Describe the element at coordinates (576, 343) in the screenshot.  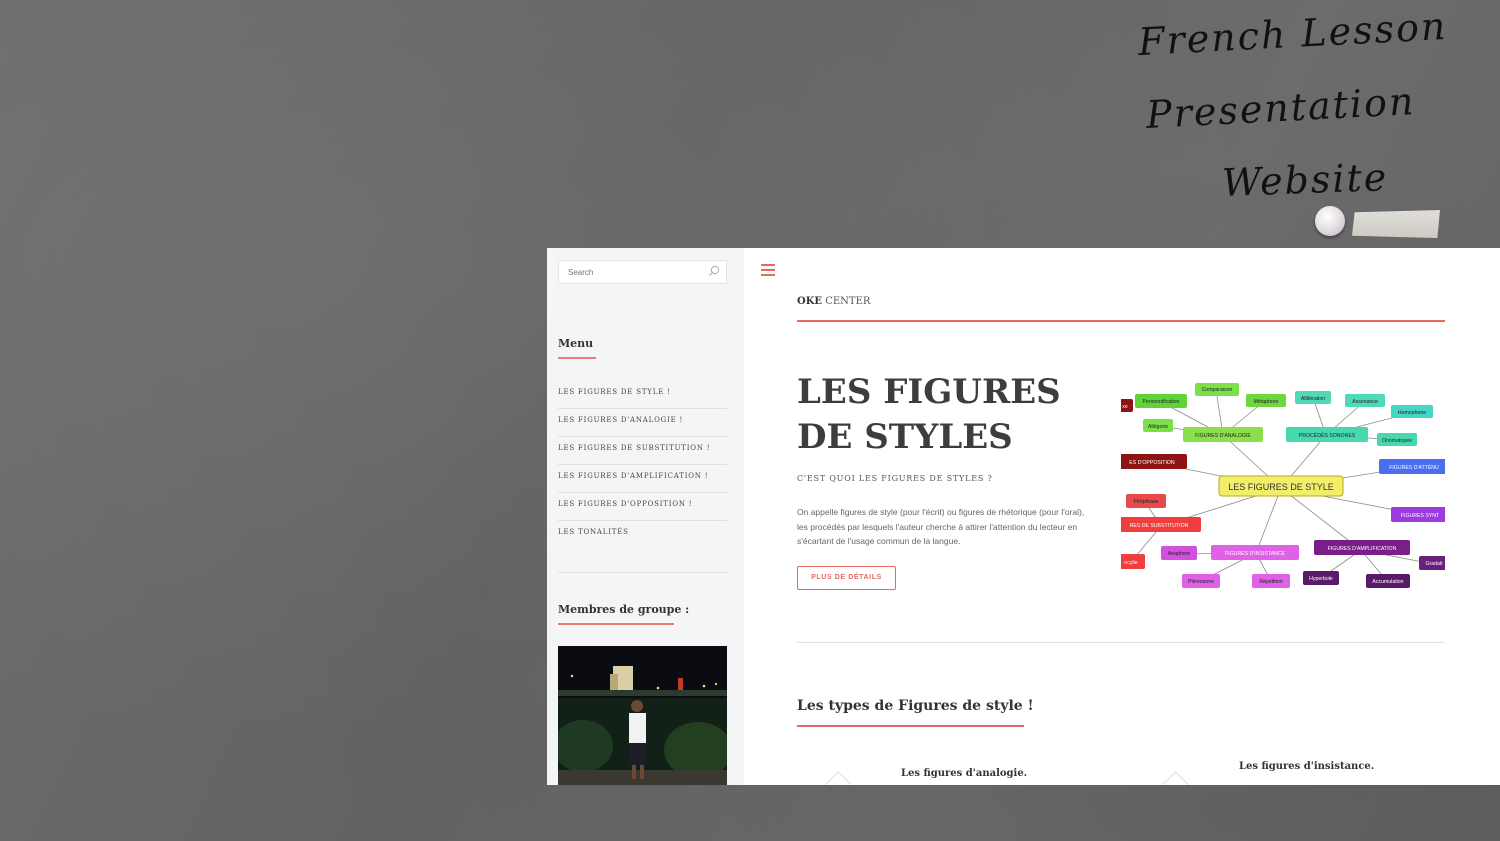
I see `menu-title: Menu` at that location.